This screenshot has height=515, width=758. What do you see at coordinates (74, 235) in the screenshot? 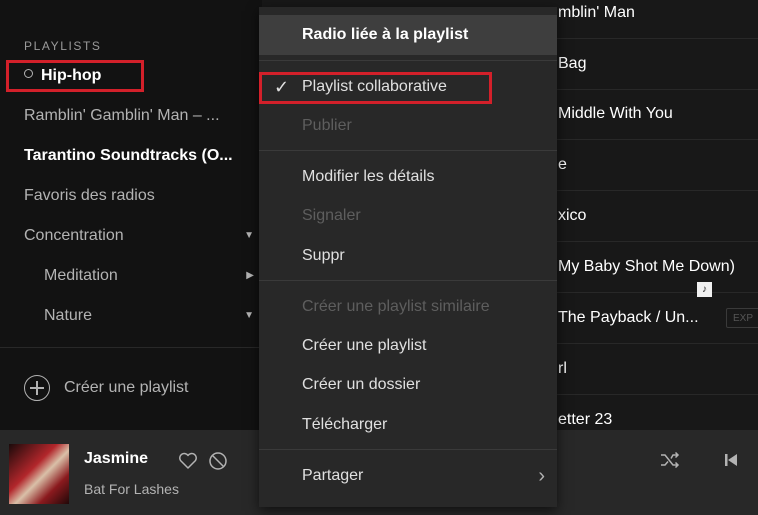
I see `sidebar-item-label: Concentration` at bounding box center [74, 235].